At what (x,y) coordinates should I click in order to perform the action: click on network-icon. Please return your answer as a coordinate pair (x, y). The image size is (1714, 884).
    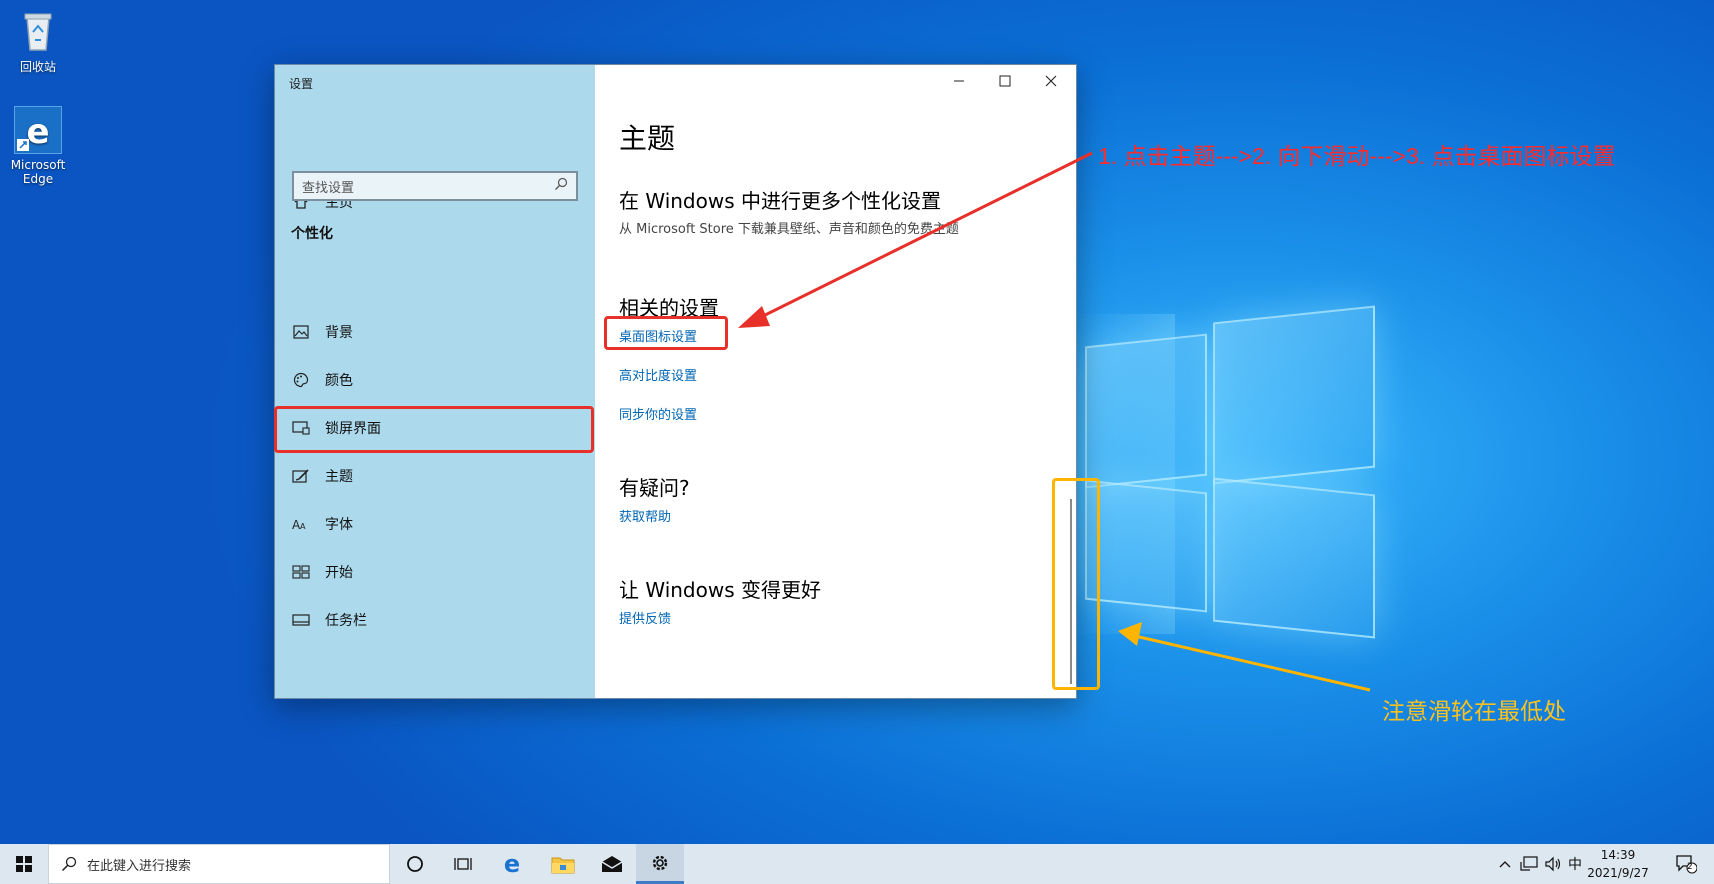
    Looking at the image, I should click on (1529, 863).